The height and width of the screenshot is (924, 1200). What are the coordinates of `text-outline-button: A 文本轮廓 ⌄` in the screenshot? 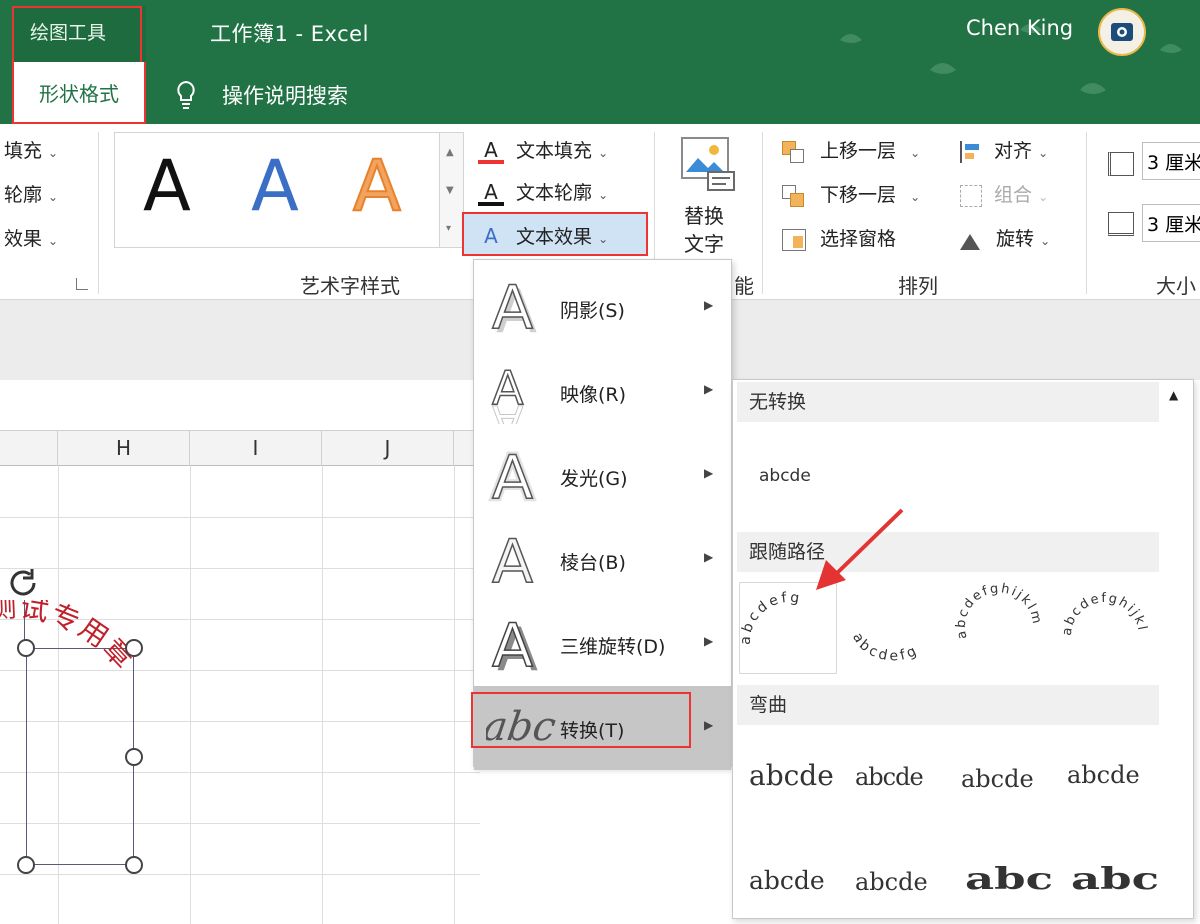 It's located at (543, 192).